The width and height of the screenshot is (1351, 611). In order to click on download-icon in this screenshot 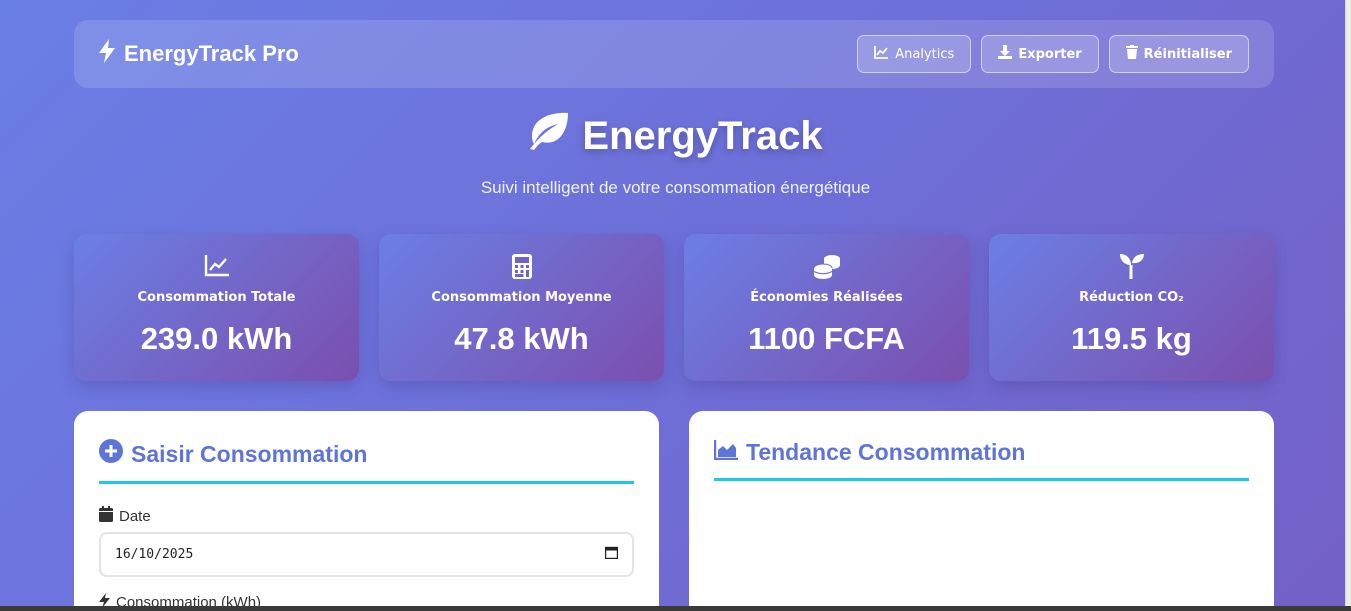, I will do `click(1005, 54)`.